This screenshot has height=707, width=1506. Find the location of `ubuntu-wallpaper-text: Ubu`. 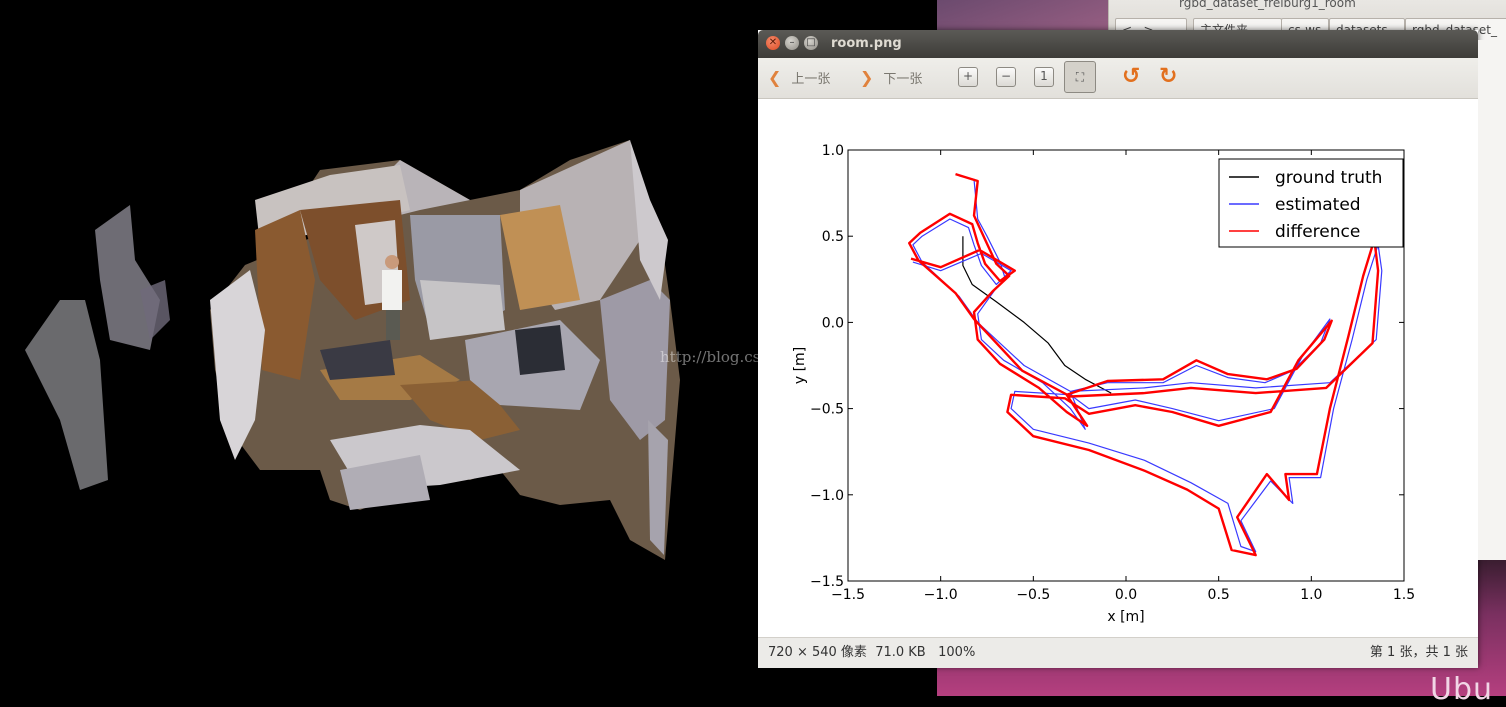

ubuntu-wallpaper-text: Ubu is located at coordinates (1462, 689).